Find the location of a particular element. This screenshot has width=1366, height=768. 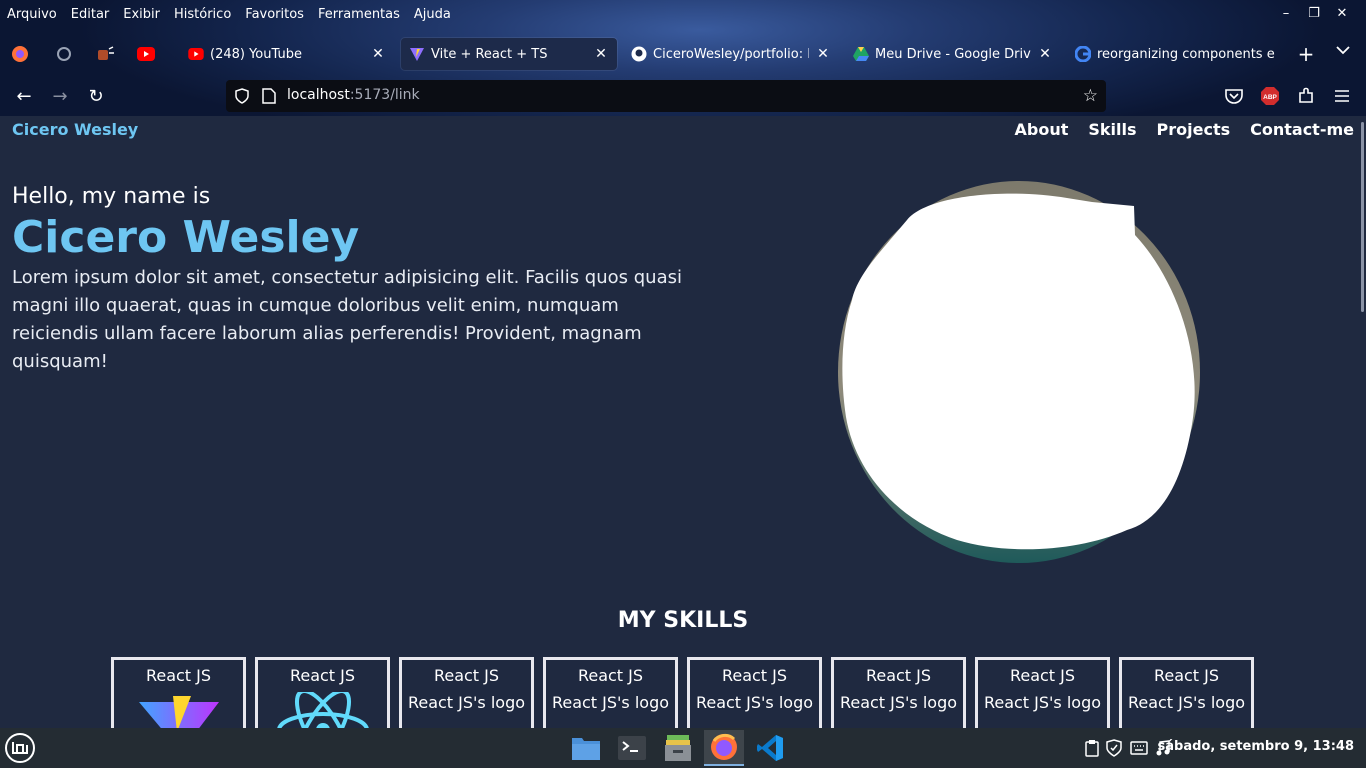

menu-historico: Histórico is located at coordinates (202, 14).